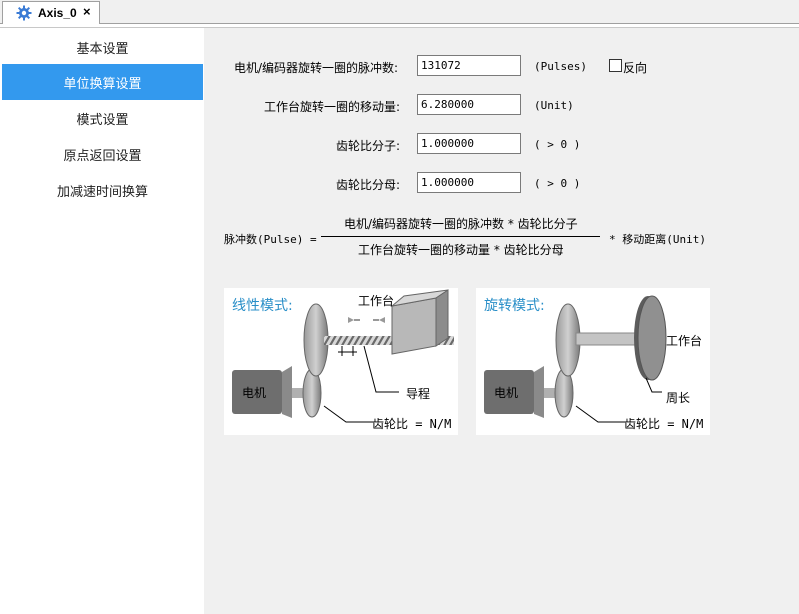 This screenshot has width=799, height=614. I want to click on gear-numerator-label: 齿轮比分子:, so click(368, 146).